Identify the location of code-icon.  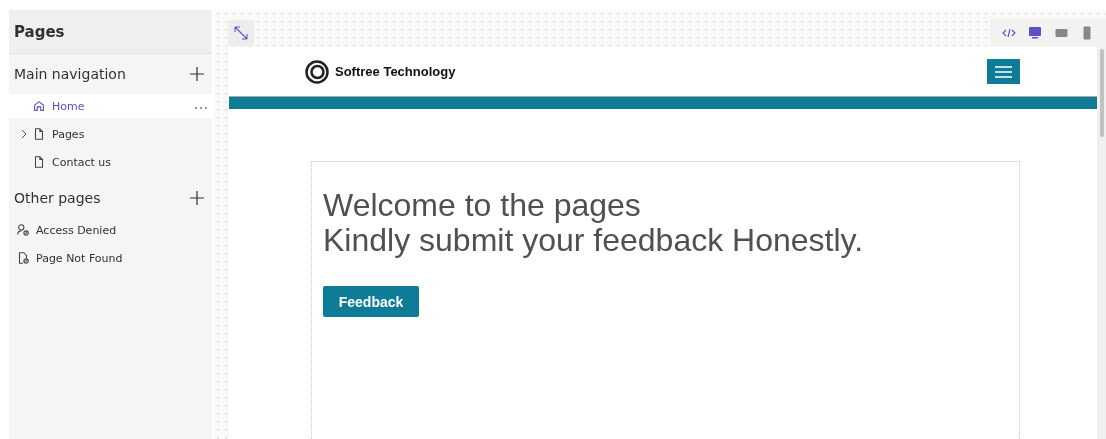
(1009, 33).